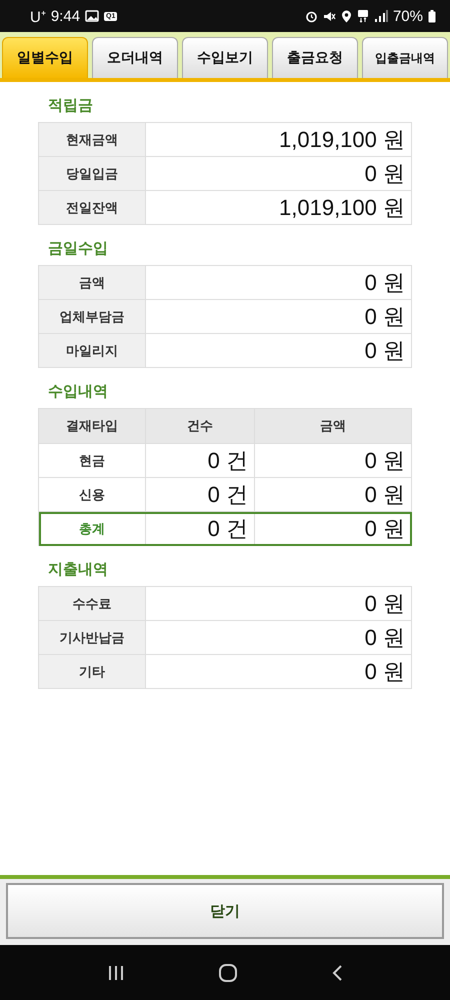 The width and height of the screenshot is (450, 1000). Describe the element at coordinates (92, 495) in the screenshot. I see `payment-type: 신용` at that location.